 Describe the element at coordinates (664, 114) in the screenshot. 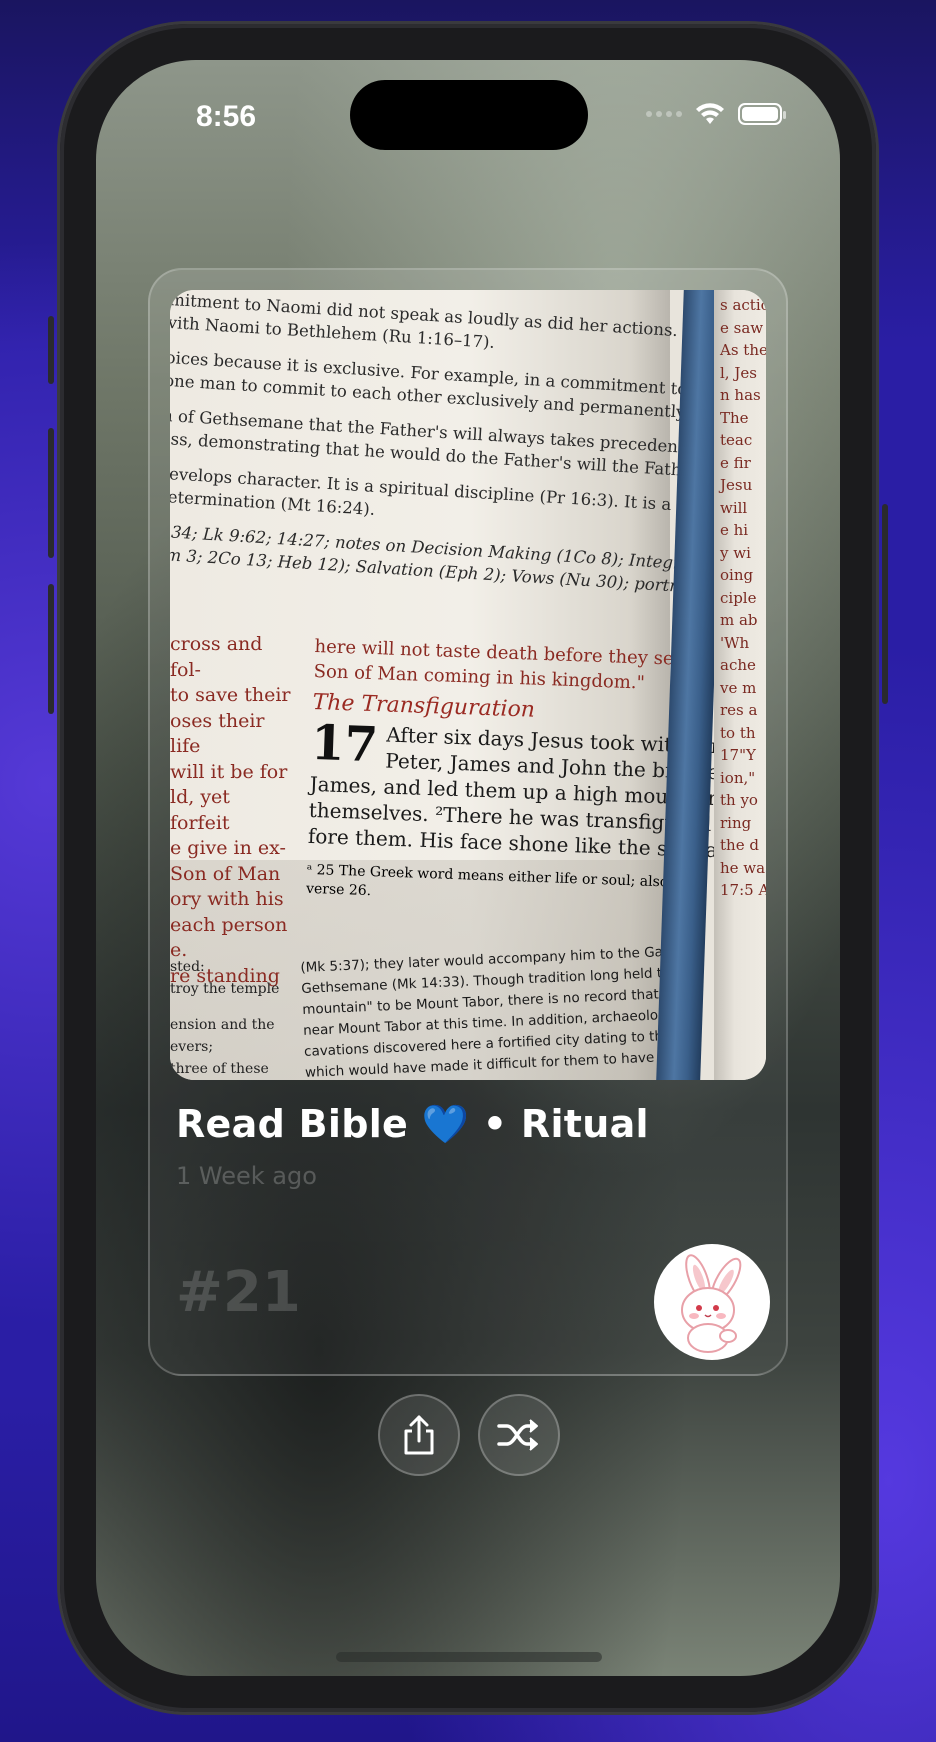

I see `cellular-signal-icon` at that location.